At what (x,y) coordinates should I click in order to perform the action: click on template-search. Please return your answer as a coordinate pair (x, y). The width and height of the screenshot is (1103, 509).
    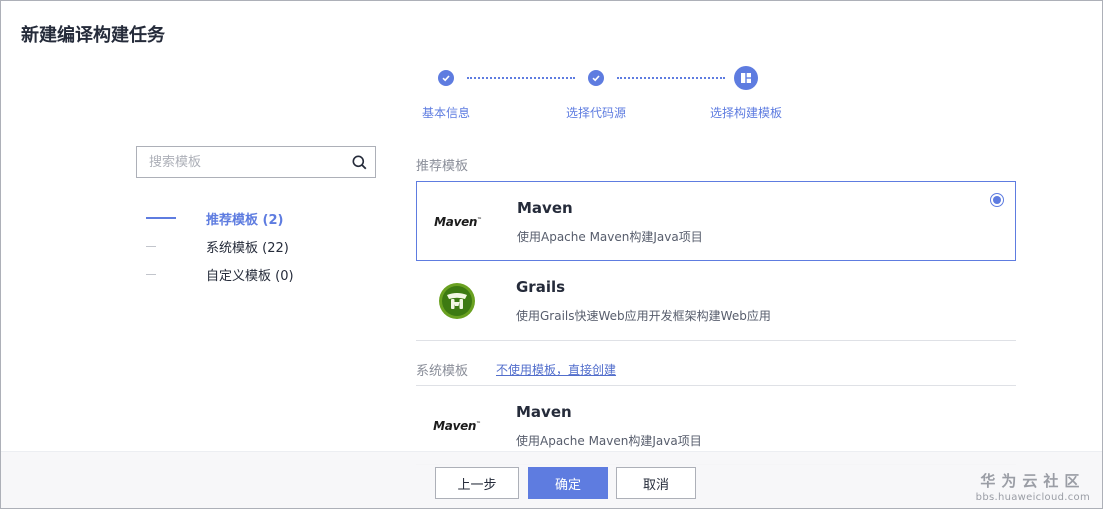
    Looking at the image, I should click on (256, 162).